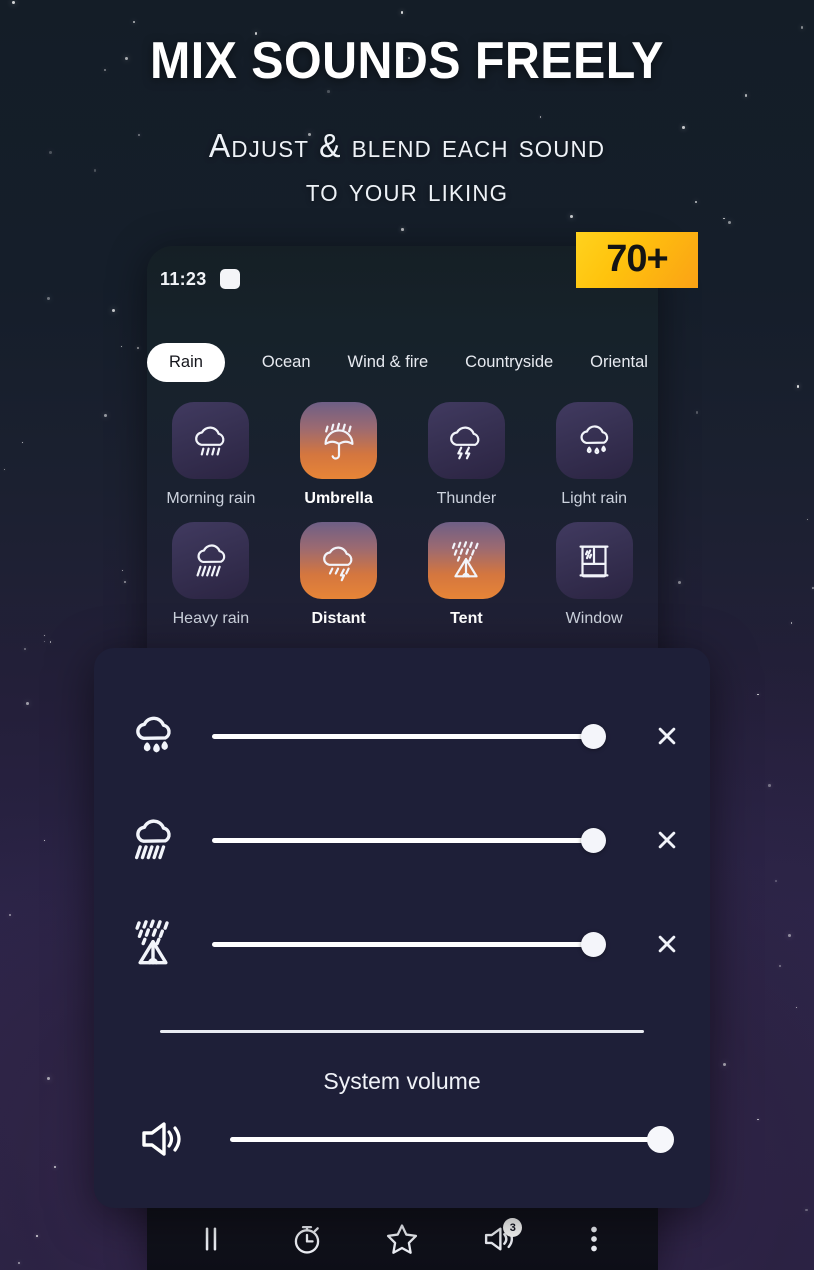 The width and height of the screenshot is (814, 1270). Describe the element at coordinates (229, 279) in the screenshot. I see `rounded-square-icon` at that location.